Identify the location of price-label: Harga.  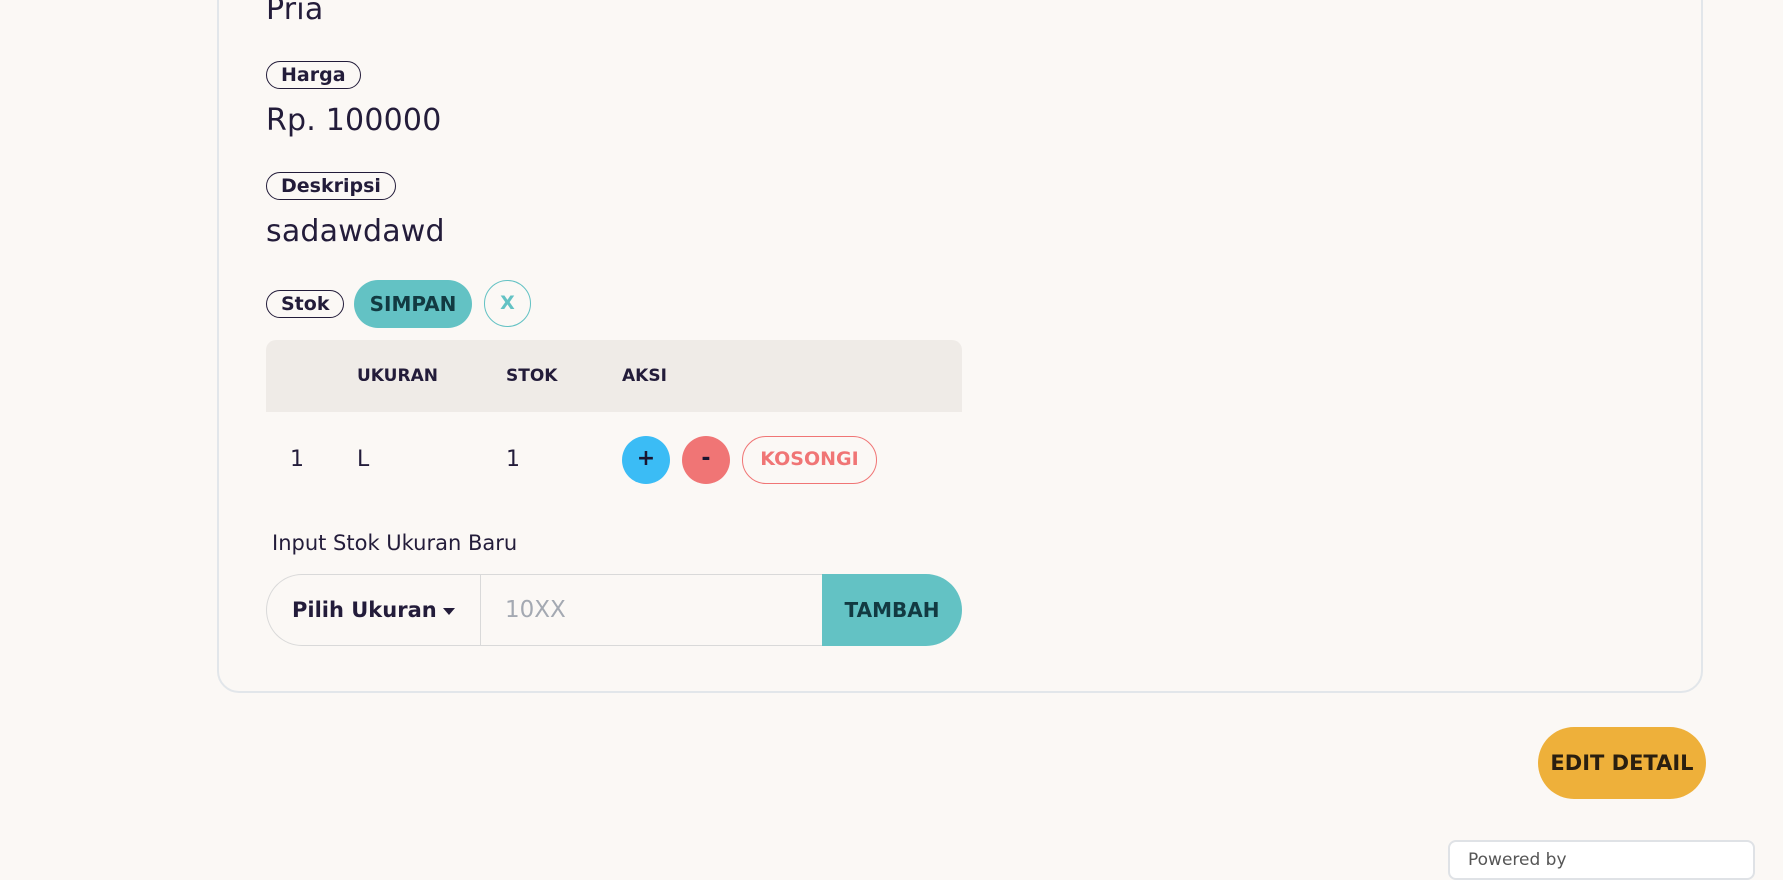
(313, 75).